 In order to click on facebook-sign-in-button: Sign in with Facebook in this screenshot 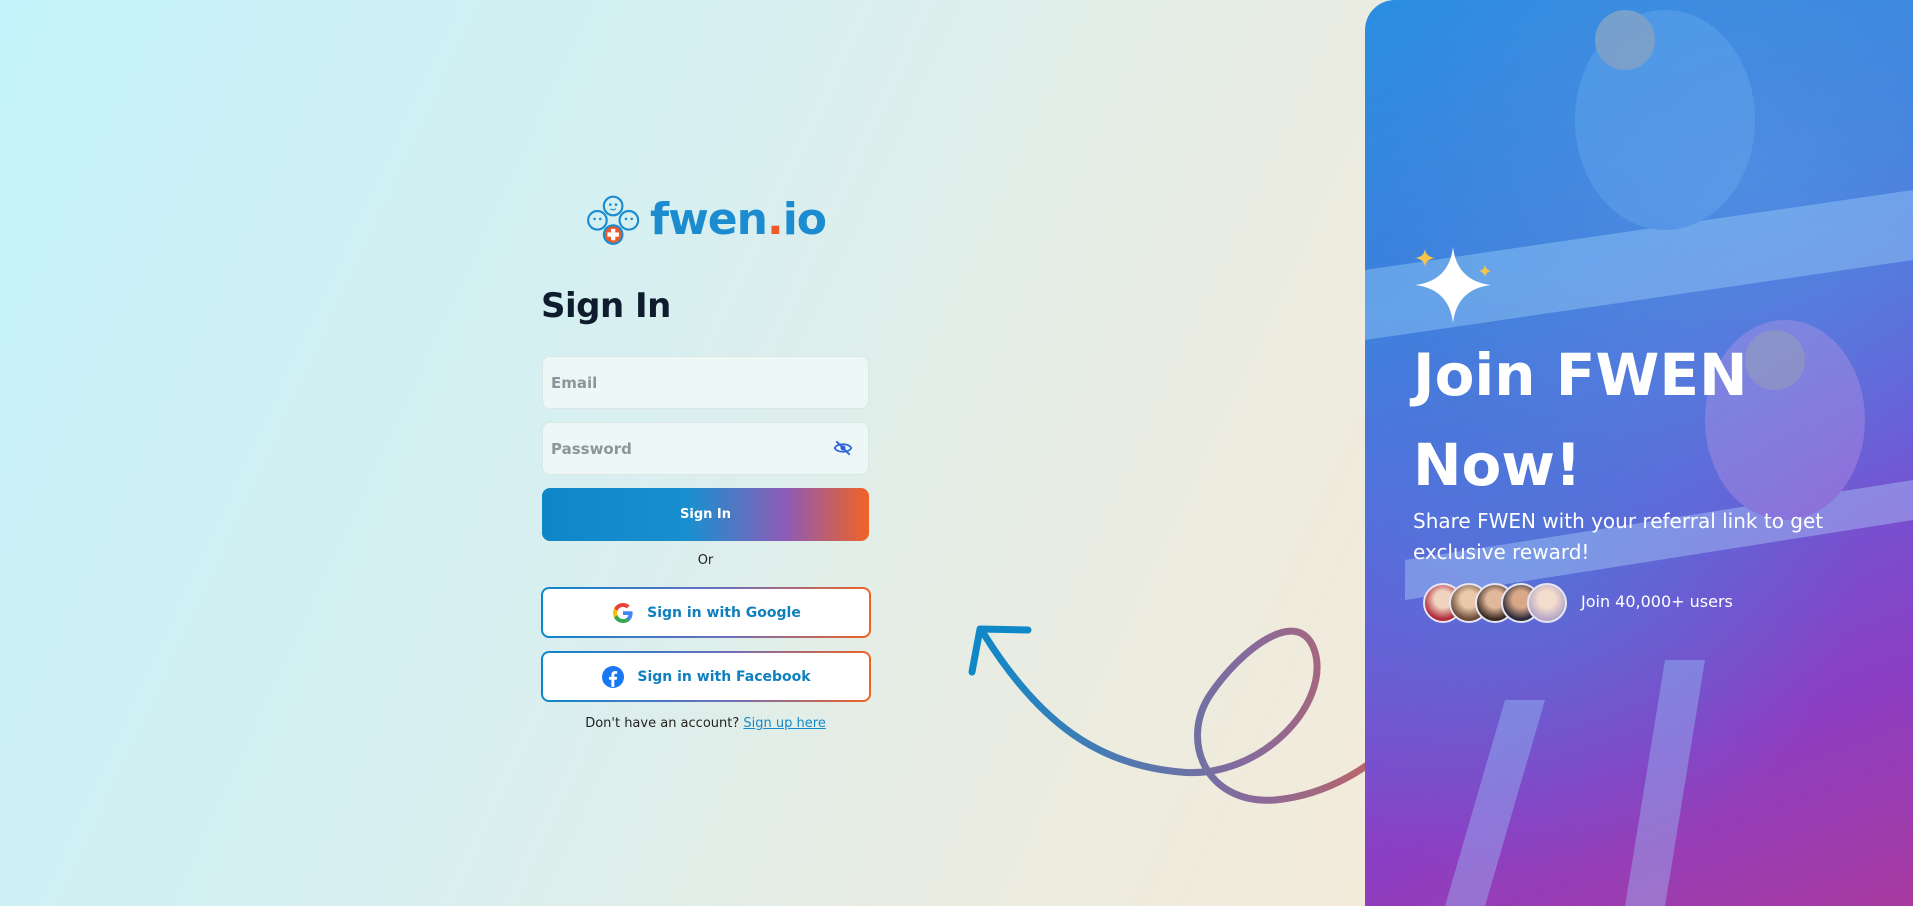, I will do `click(706, 676)`.